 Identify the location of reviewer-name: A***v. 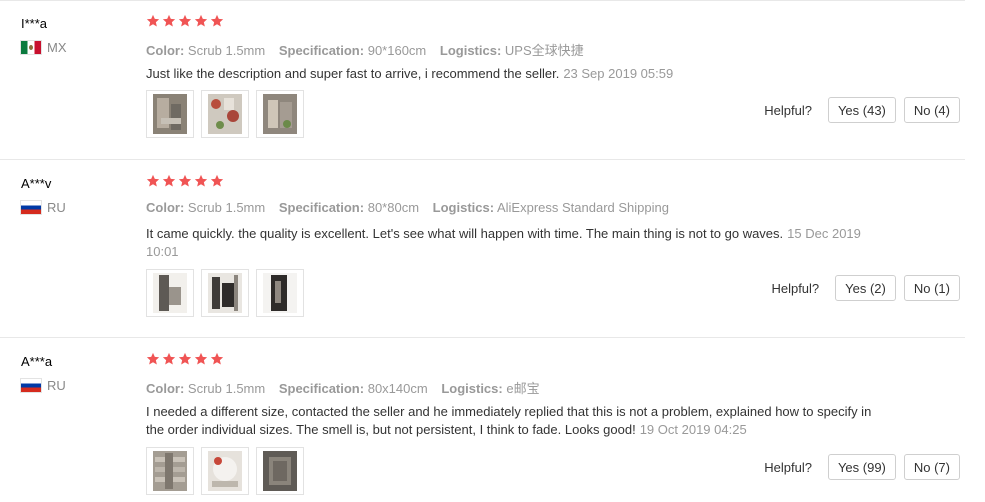
(36, 183).